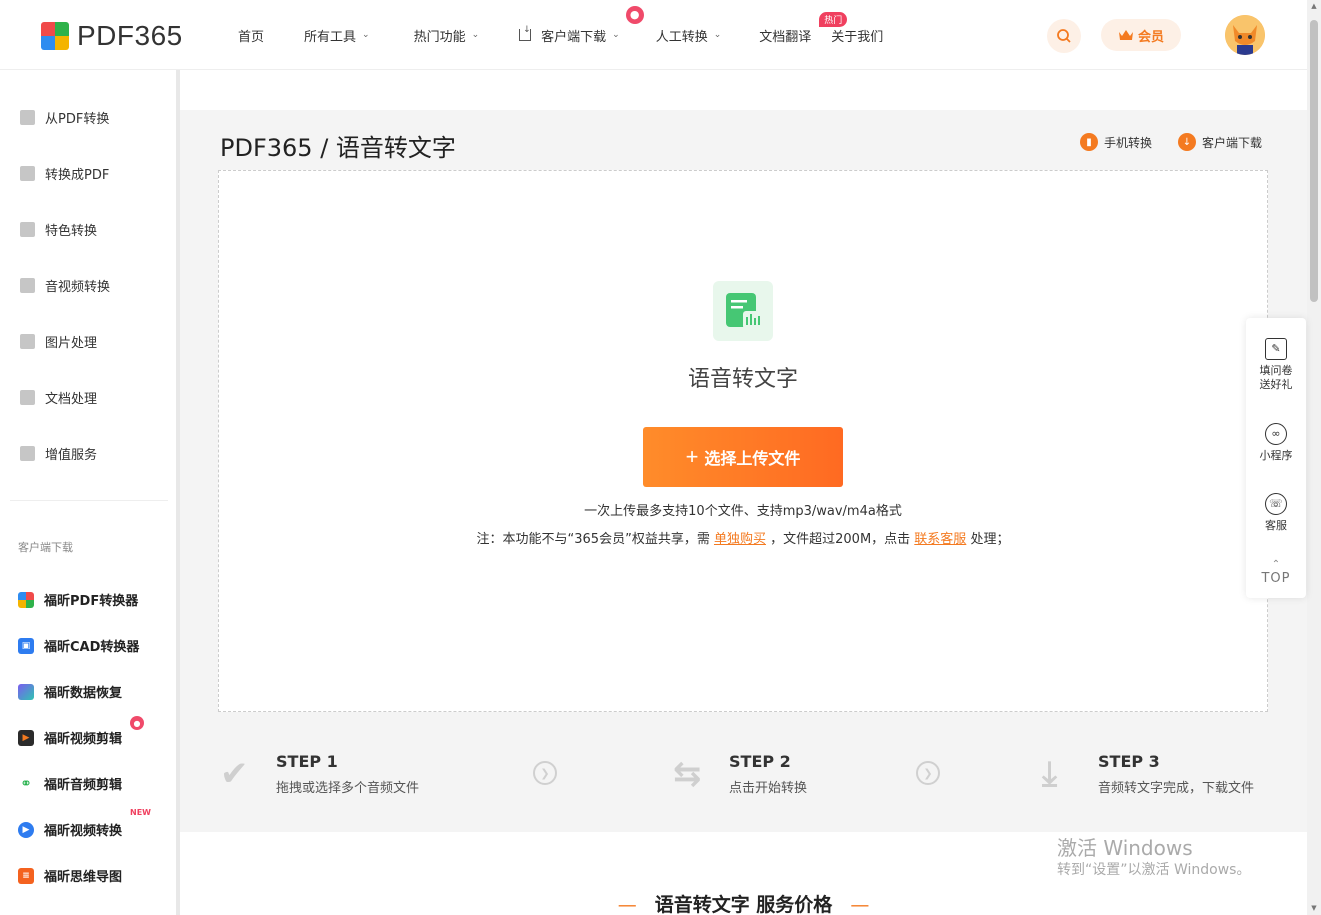  I want to click on cad-converter-icon: ▣, so click(26, 645).